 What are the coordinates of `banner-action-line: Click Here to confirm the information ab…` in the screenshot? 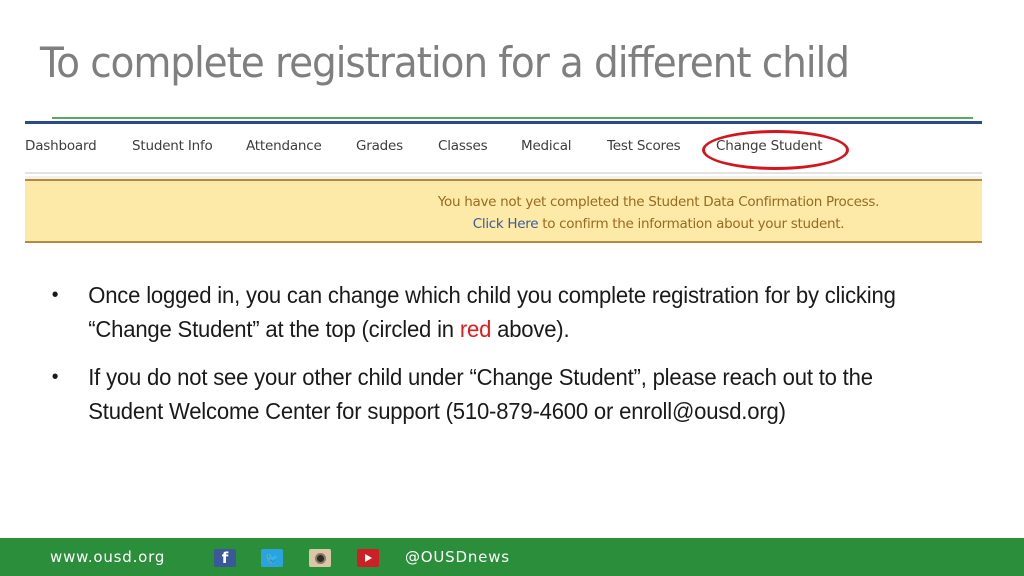 It's located at (503, 224).